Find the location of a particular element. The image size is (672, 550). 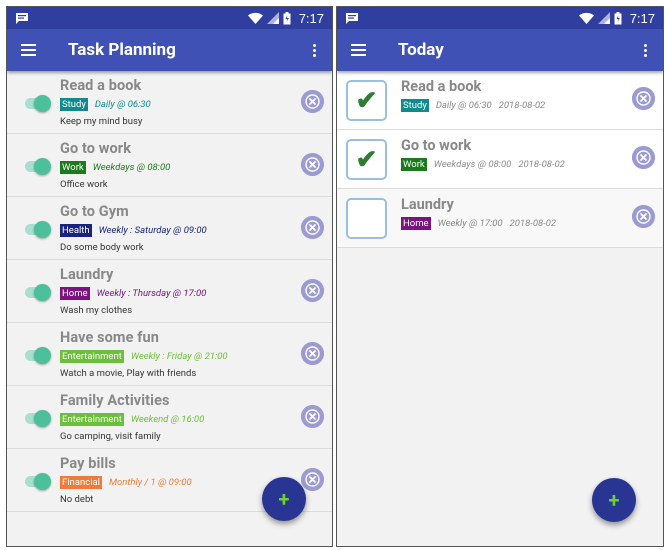

message-notification-icon is located at coordinates (352, 18).